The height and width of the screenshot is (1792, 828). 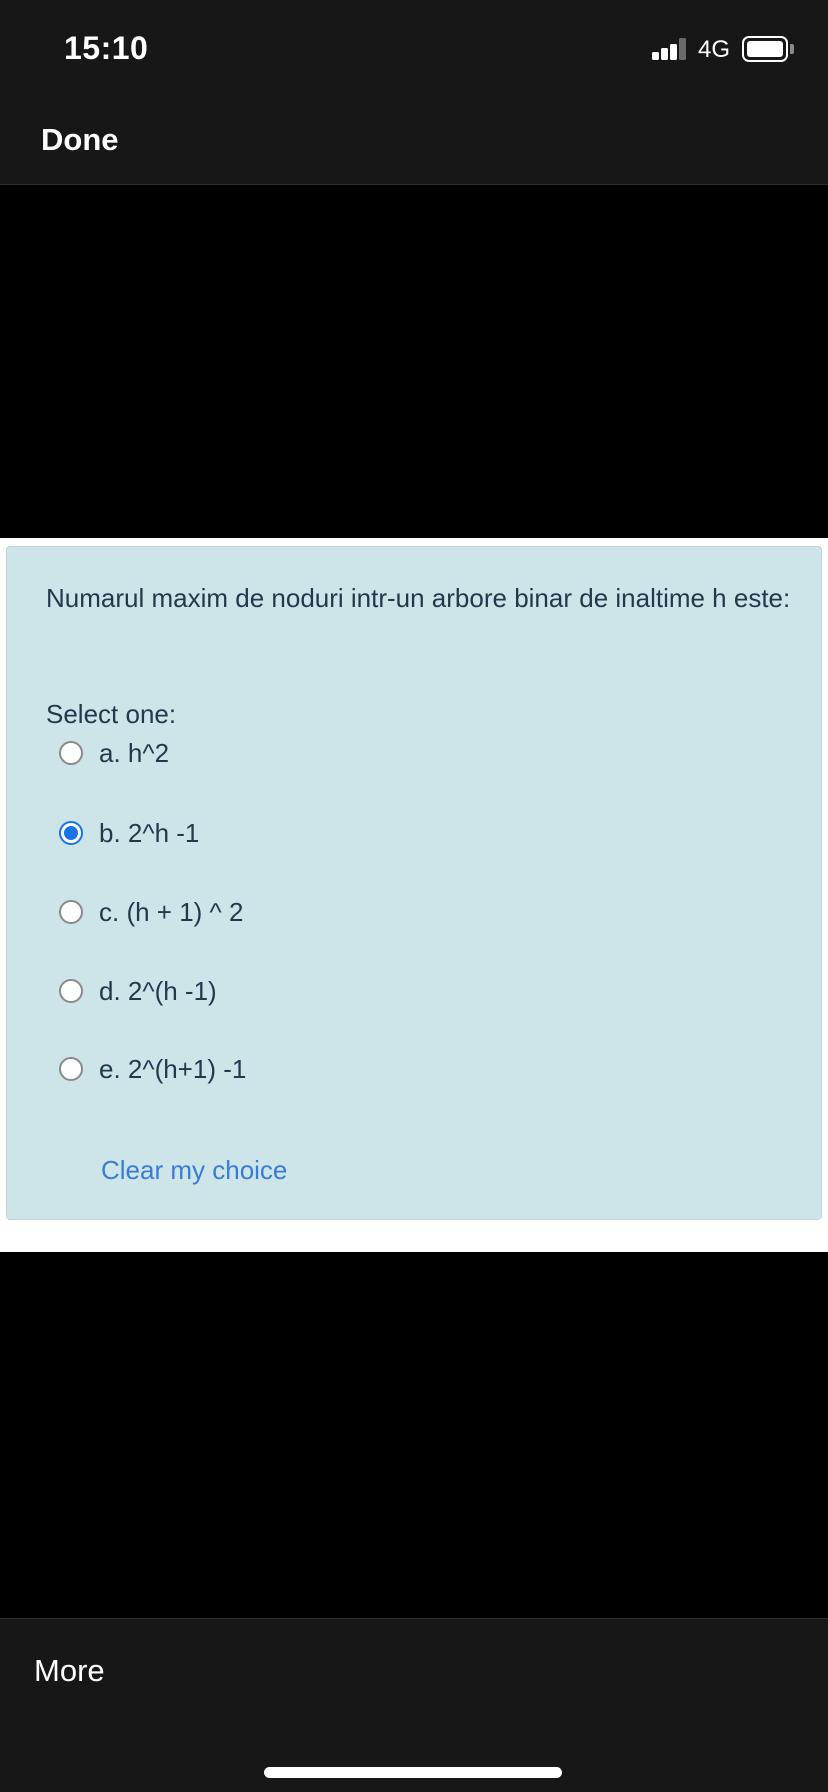 I want to click on network-type: 4G, so click(x=714, y=49).